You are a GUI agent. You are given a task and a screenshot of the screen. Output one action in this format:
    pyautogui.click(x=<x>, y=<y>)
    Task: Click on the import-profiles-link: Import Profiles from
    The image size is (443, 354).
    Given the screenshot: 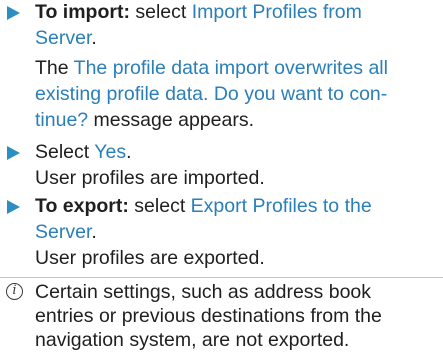 What is the action you would take?
    pyautogui.click(x=277, y=12)
    